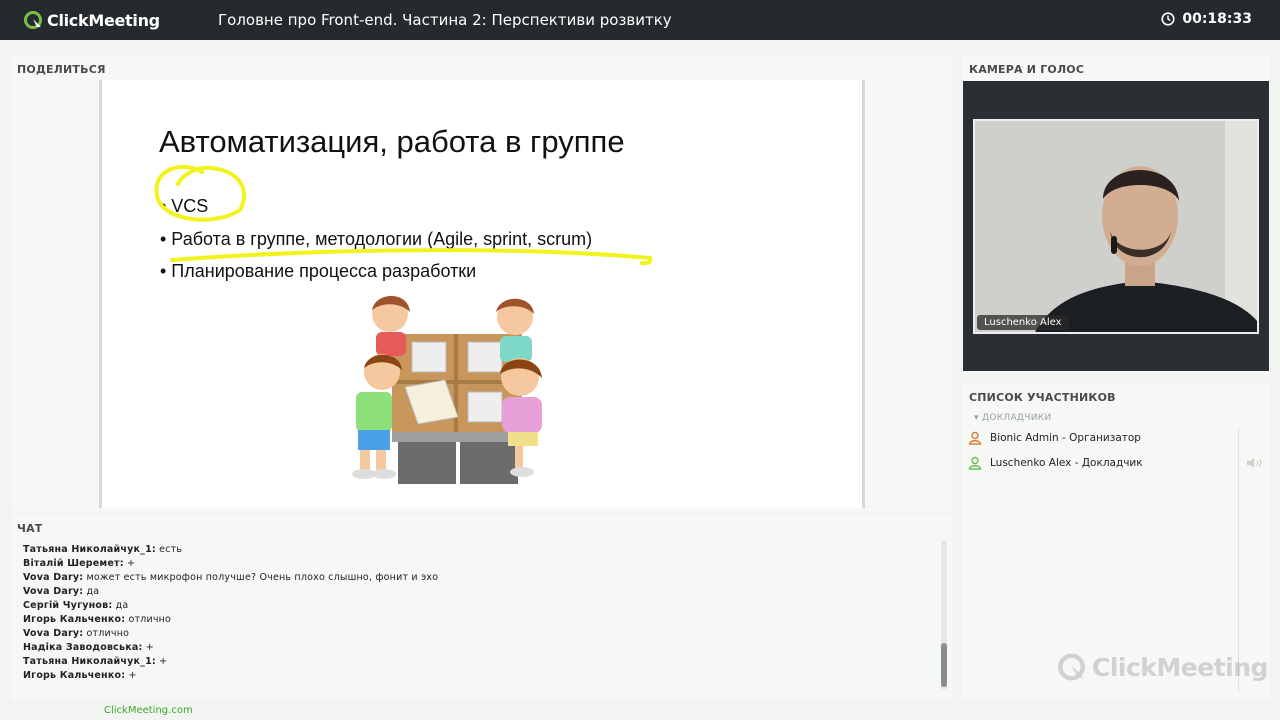 The image size is (1280, 720). I want to click on camera-label: КАМЕРА И ГОЛОС, so click(1027, 69).